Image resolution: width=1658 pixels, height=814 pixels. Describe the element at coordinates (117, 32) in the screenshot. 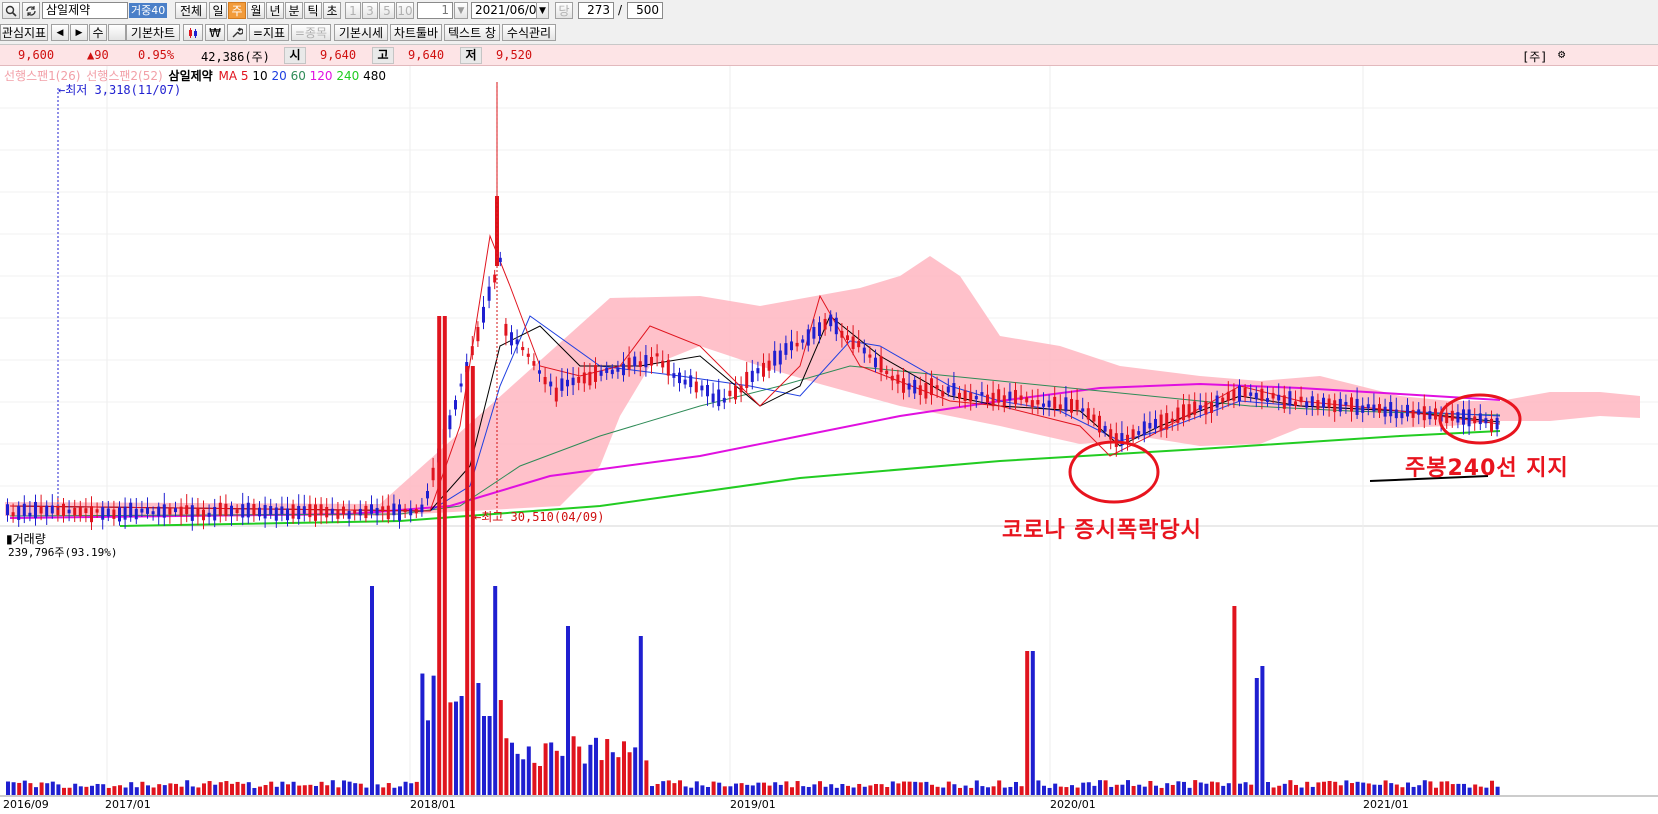

I see `manual-alt-button` at that location.